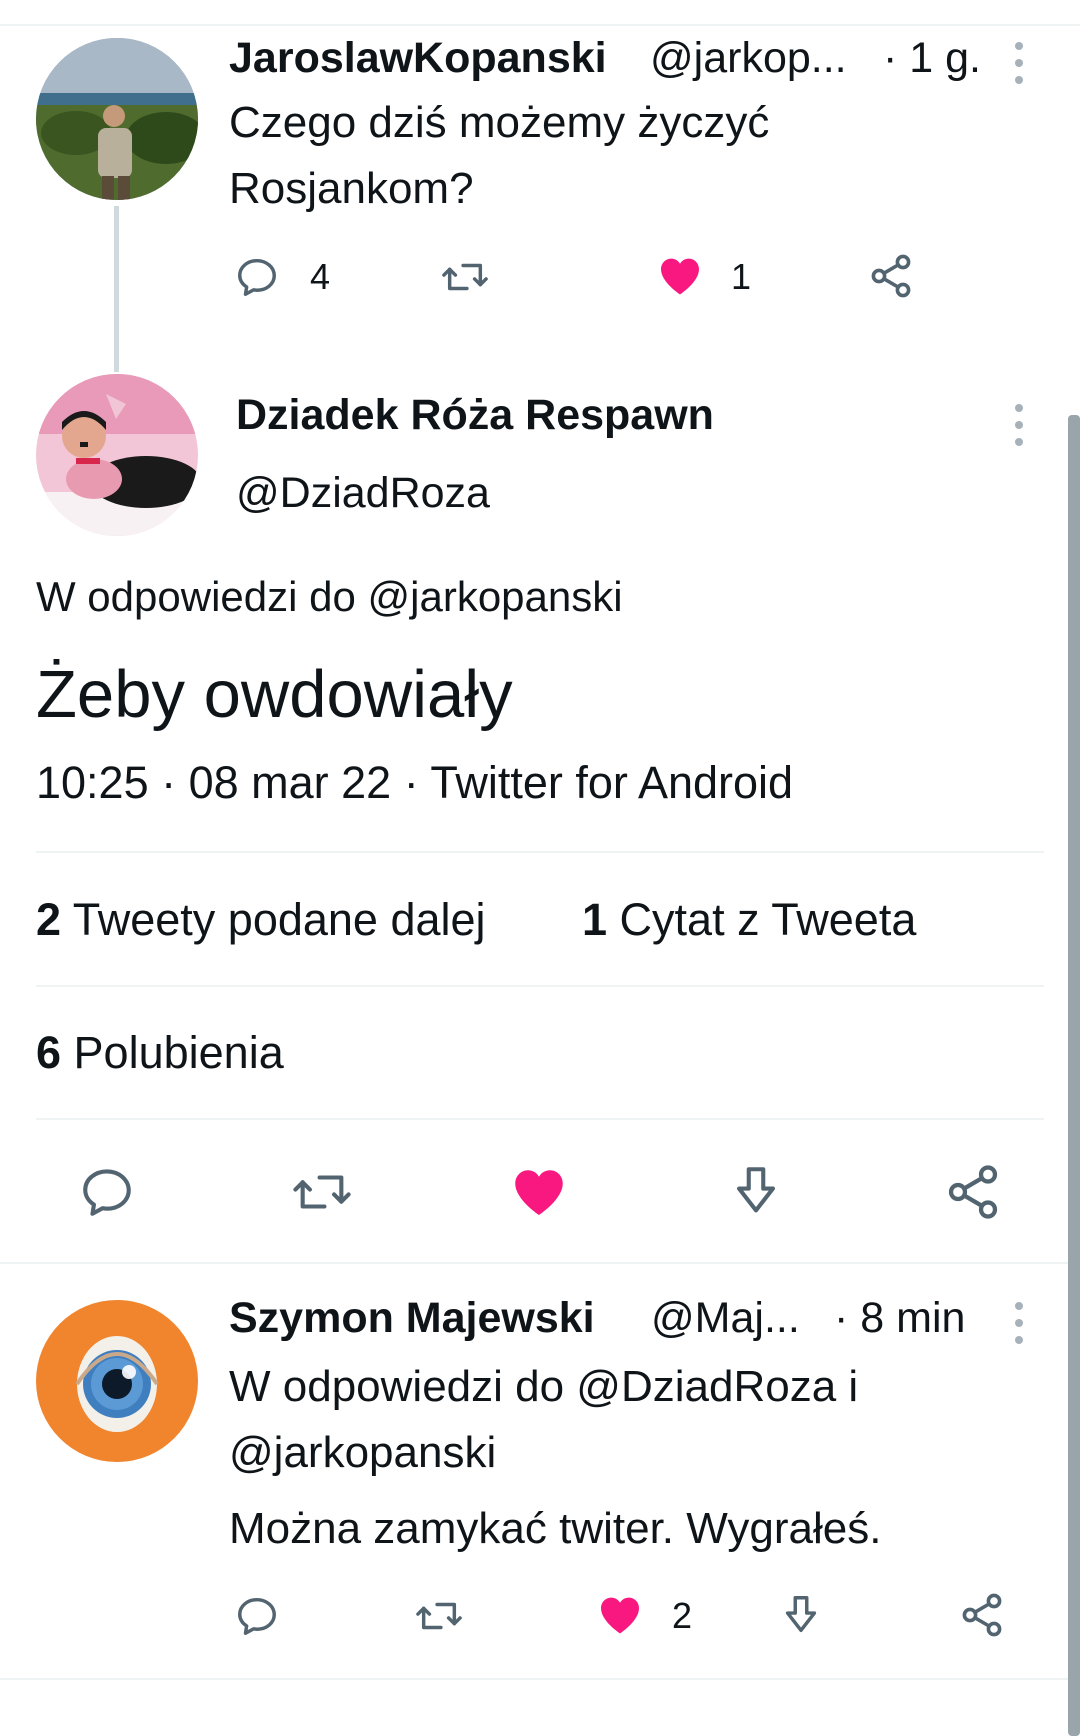  I want to click on retweets-label: Tweety podane dalej, so click(279, 919).